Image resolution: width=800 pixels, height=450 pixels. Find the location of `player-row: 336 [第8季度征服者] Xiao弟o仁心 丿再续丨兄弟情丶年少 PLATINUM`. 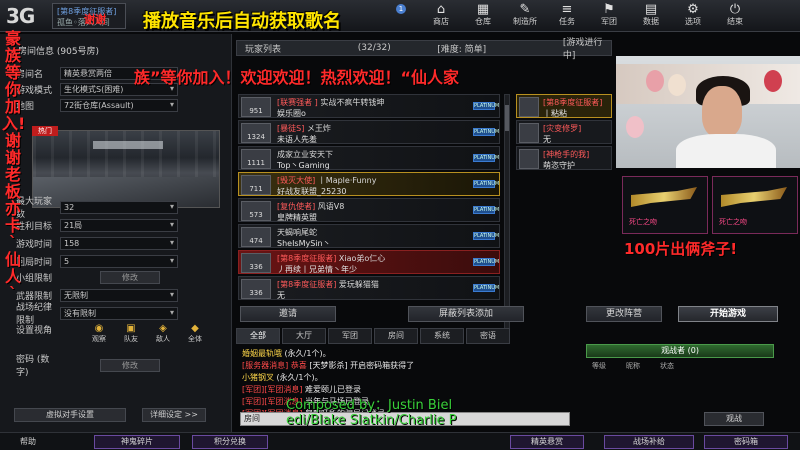

player-row: 336 [第8季度征服者] Xiao弟o仁心 丿再续丨兄弟情丶年少 PLATINUM is located at coordinates (369, 262).